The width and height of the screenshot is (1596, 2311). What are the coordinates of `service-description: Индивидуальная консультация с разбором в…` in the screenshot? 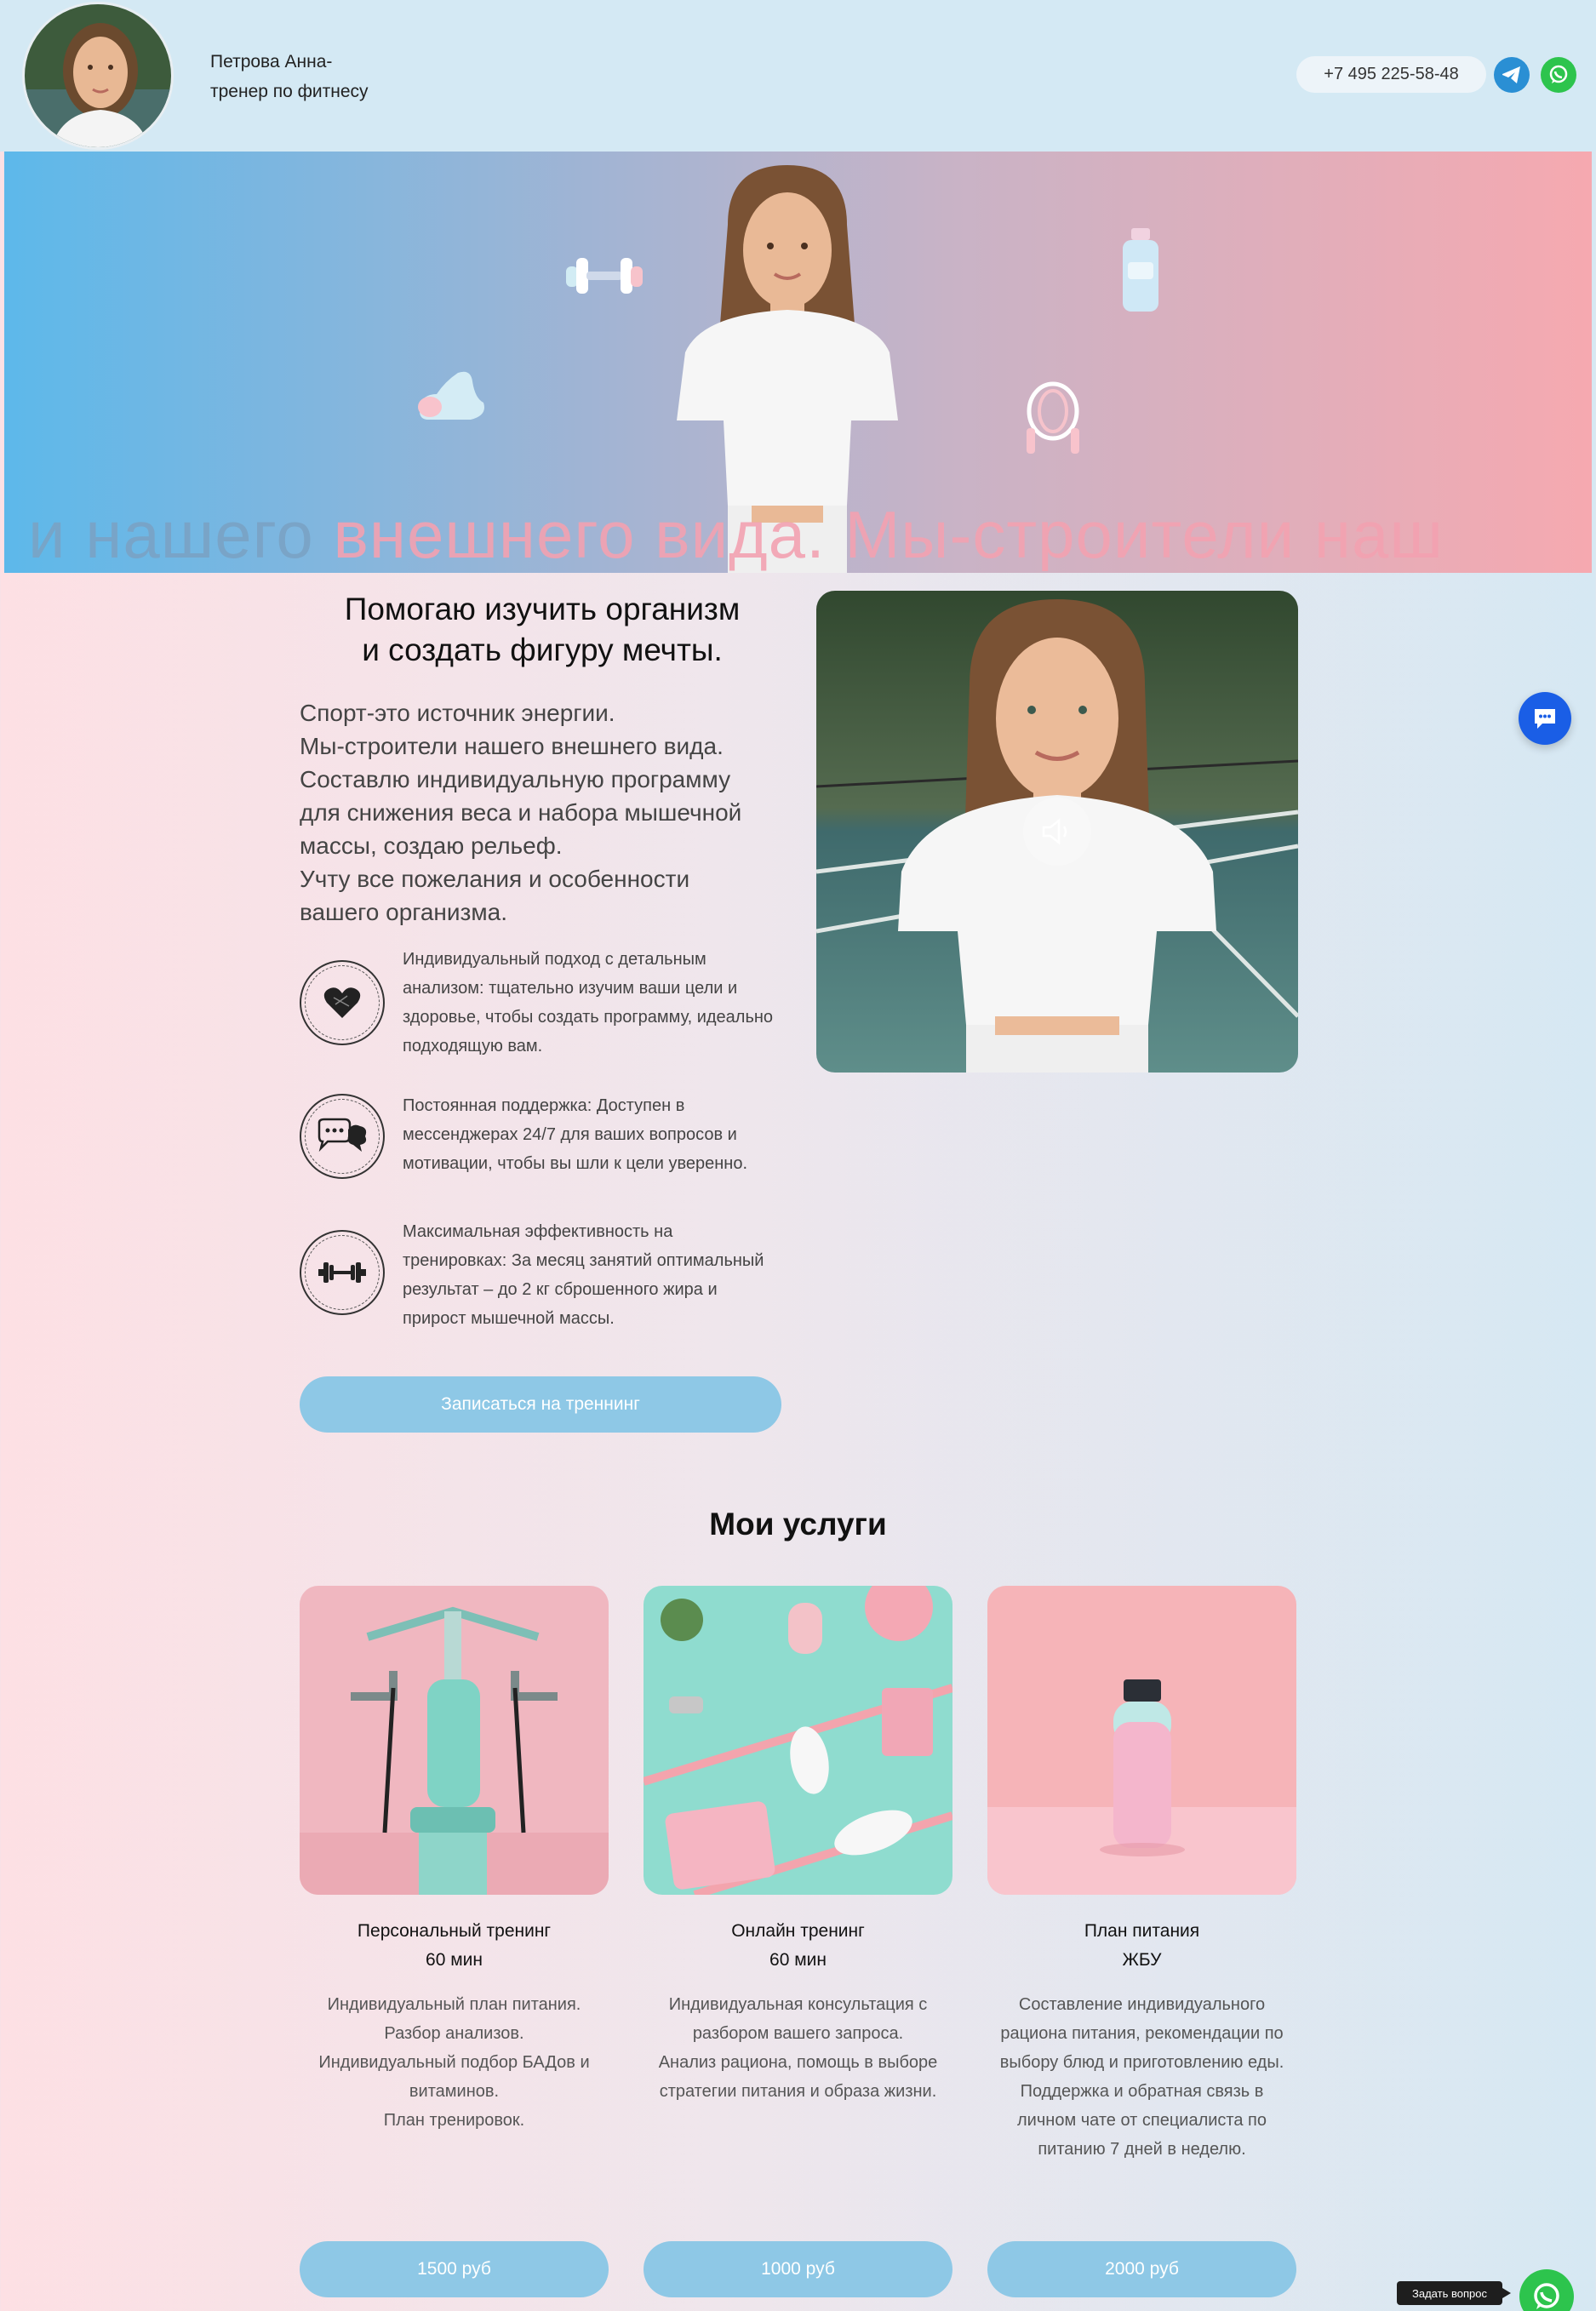 It's located at (798, 2048).